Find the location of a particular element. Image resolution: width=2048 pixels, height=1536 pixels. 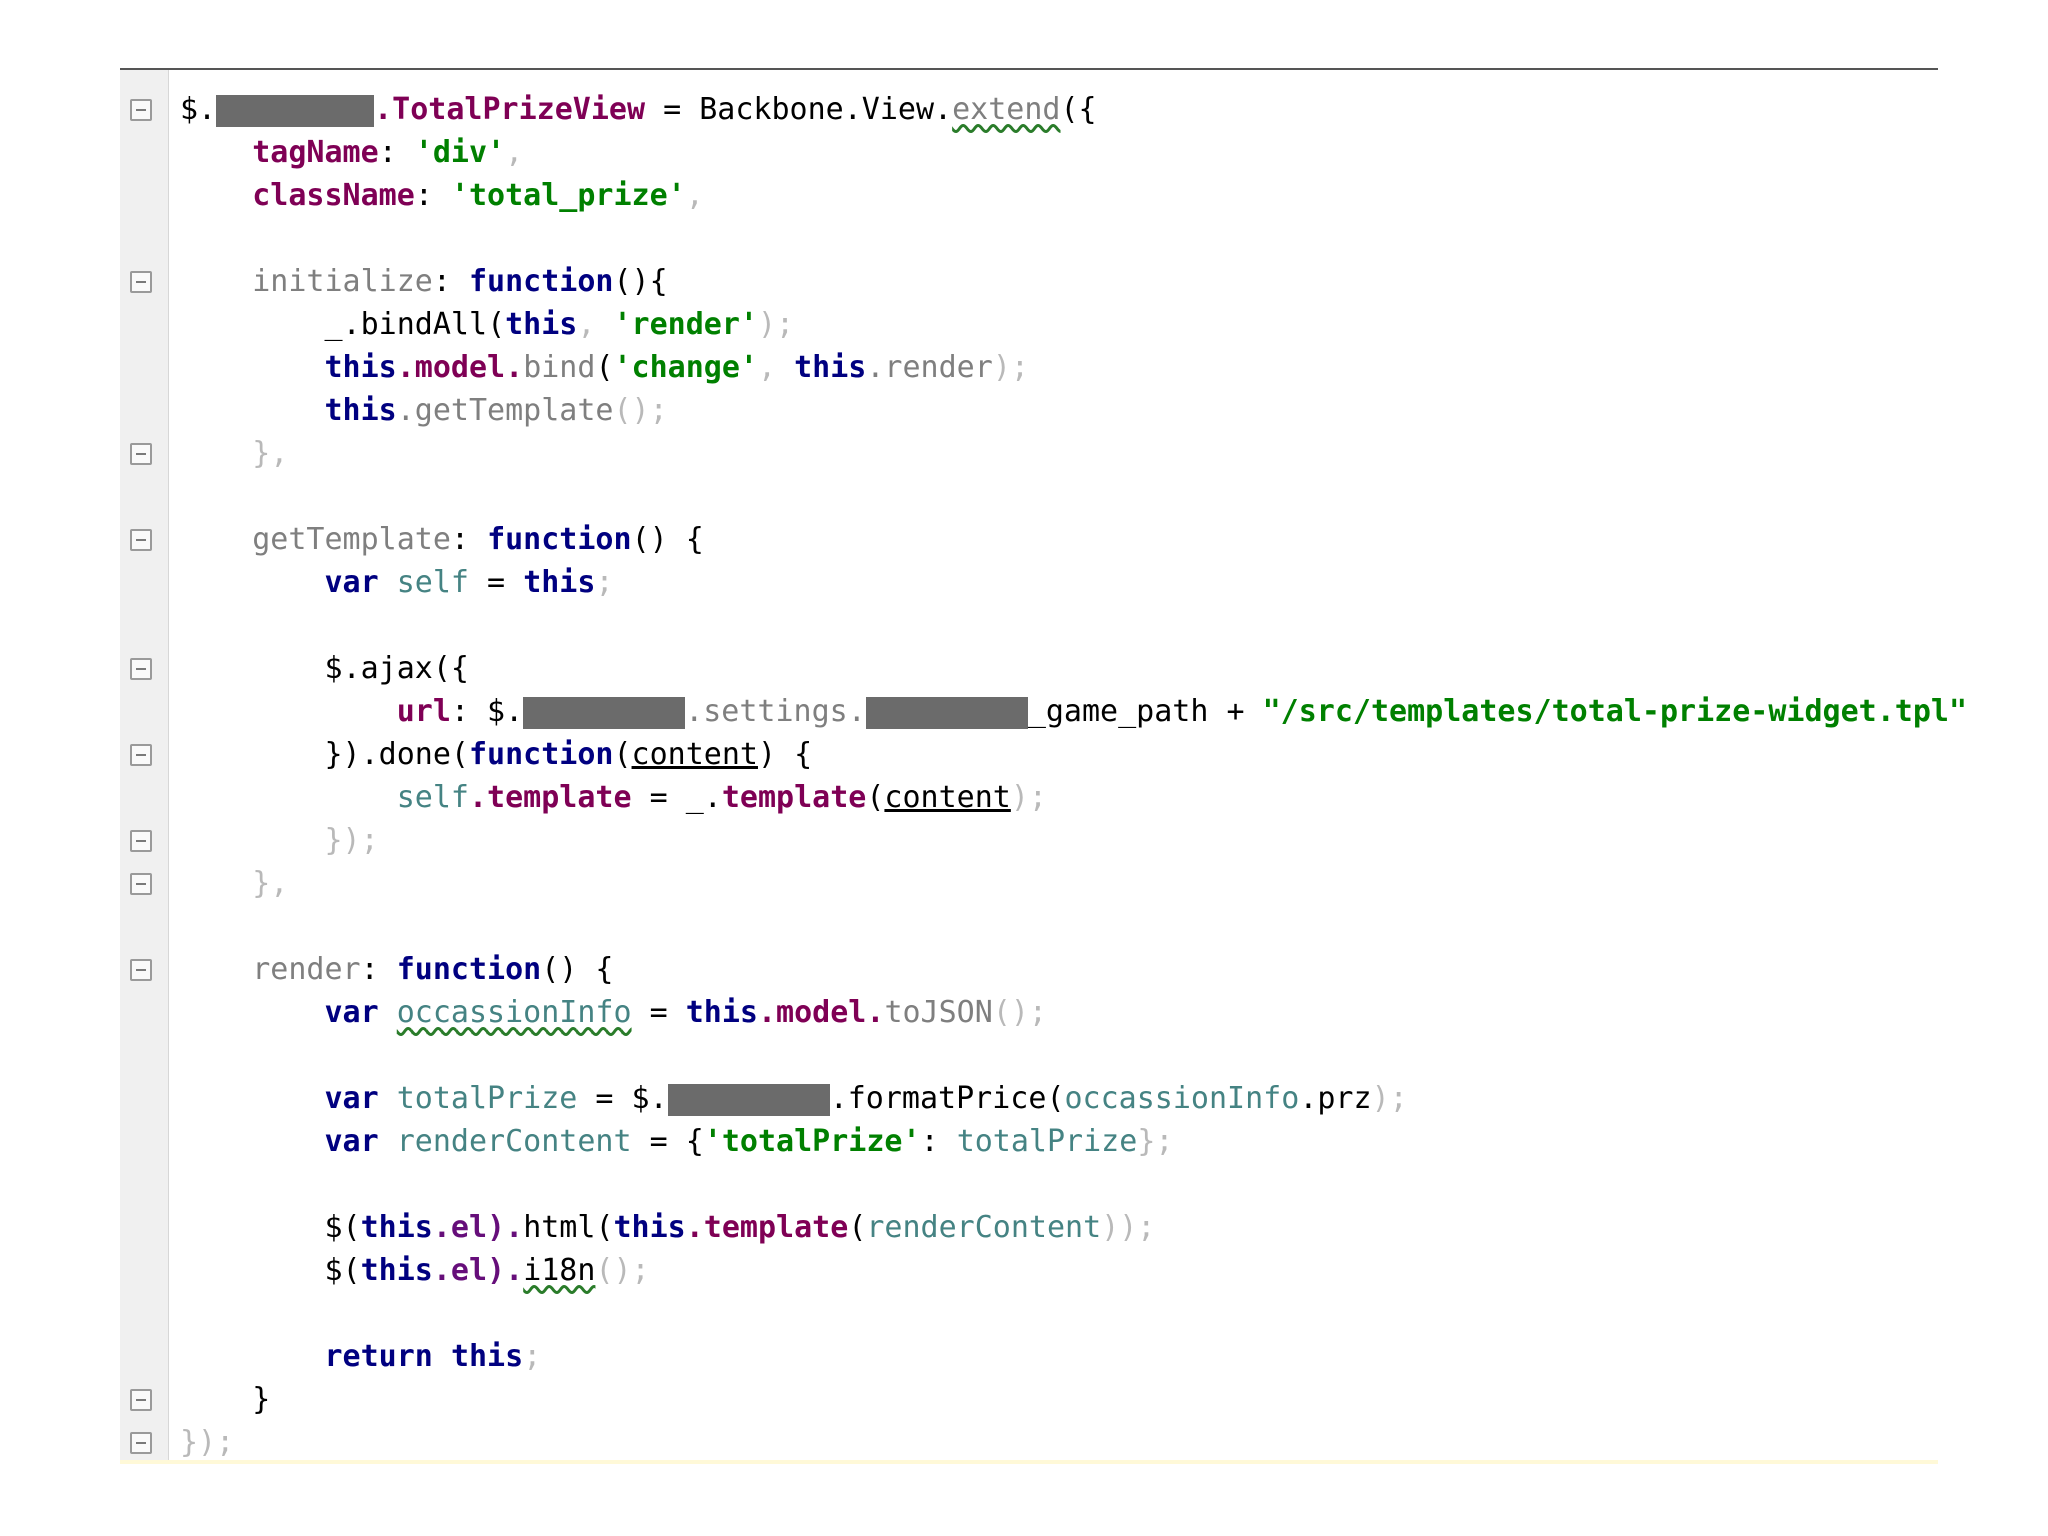

code-token: = is located at coordinates (672, 109).